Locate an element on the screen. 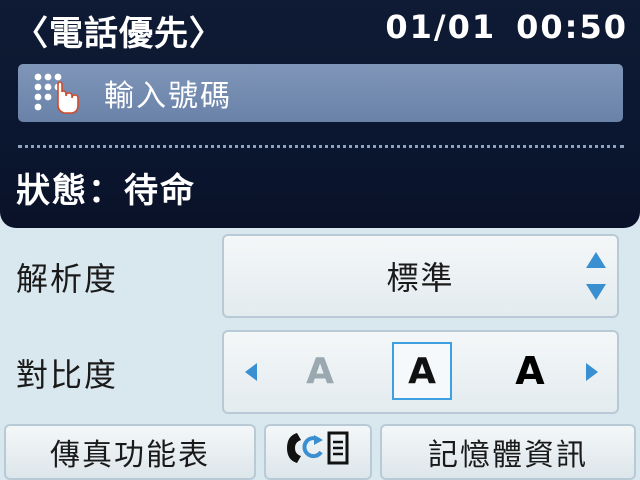  mode-title: 〈電話優先〉 is located at coordinates (119, 34).